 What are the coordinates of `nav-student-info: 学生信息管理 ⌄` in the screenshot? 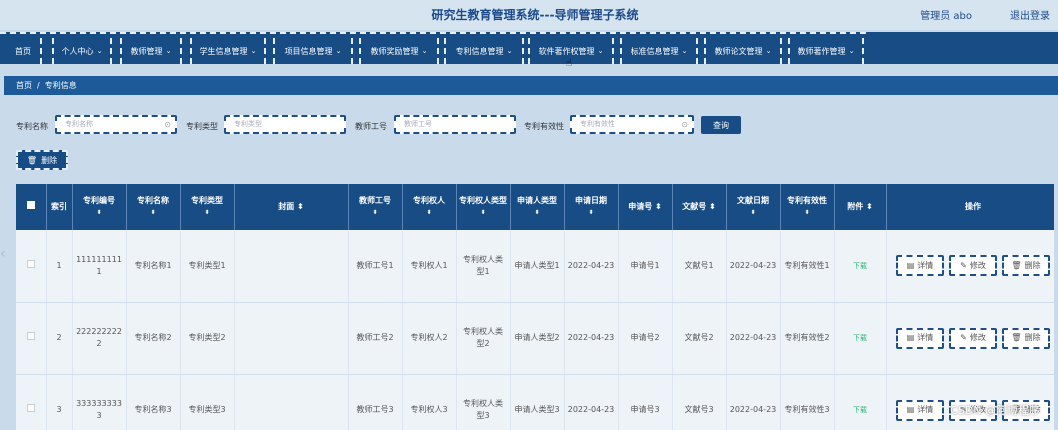 It's located at (228, 51).